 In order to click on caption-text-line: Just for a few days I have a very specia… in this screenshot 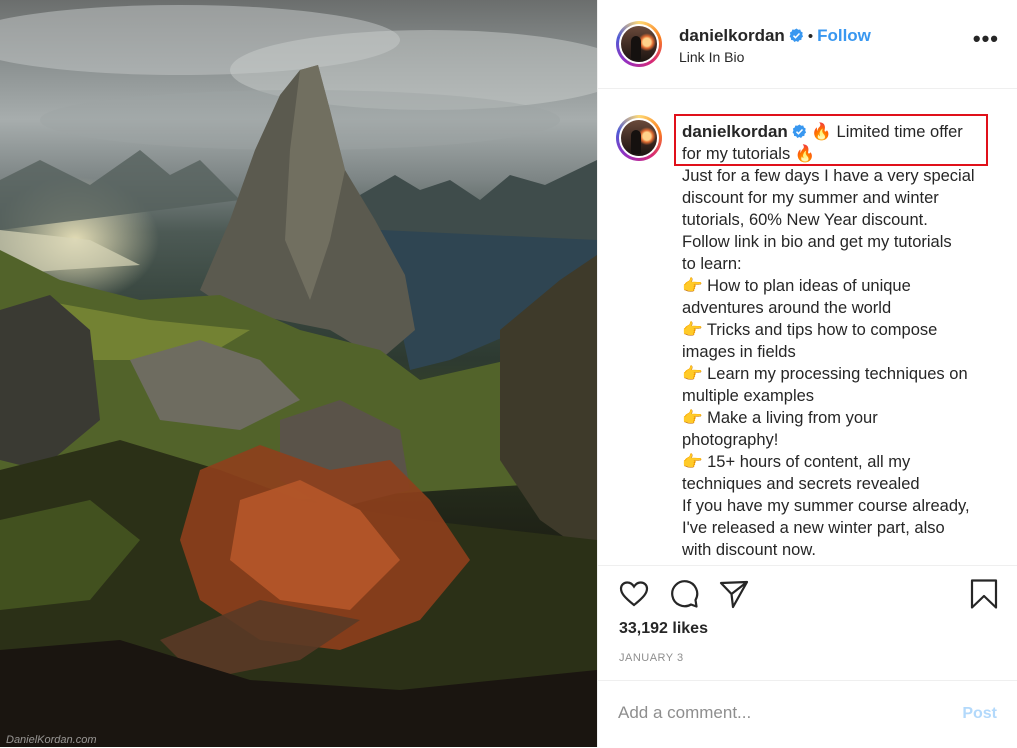, I will do `click(828, 176)`.